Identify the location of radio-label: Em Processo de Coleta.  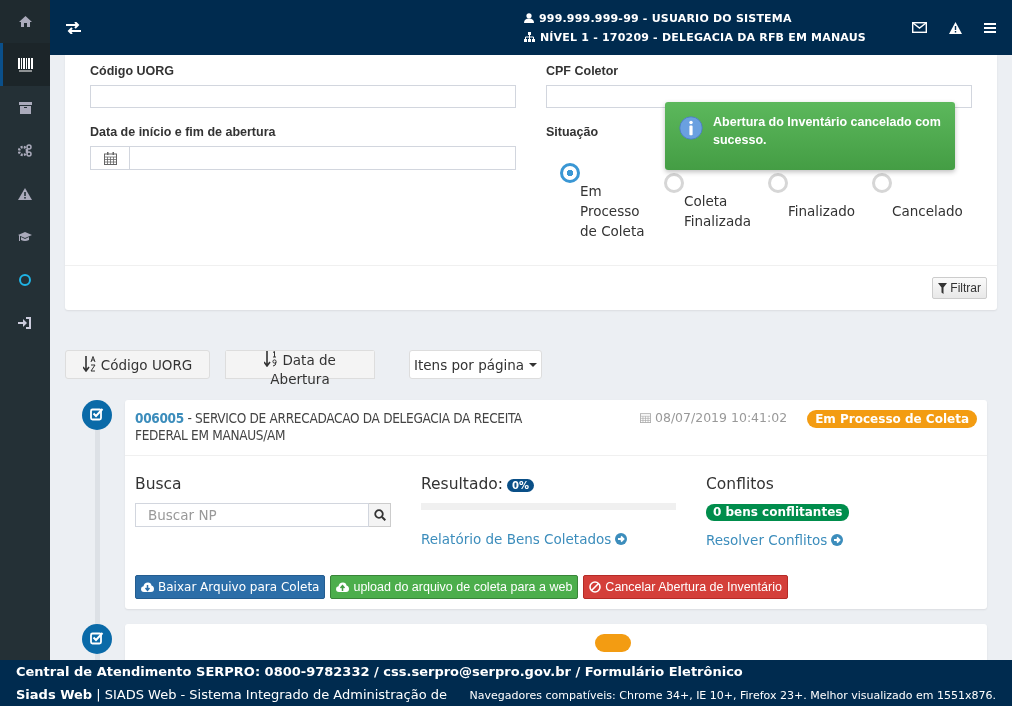
(612, 211).